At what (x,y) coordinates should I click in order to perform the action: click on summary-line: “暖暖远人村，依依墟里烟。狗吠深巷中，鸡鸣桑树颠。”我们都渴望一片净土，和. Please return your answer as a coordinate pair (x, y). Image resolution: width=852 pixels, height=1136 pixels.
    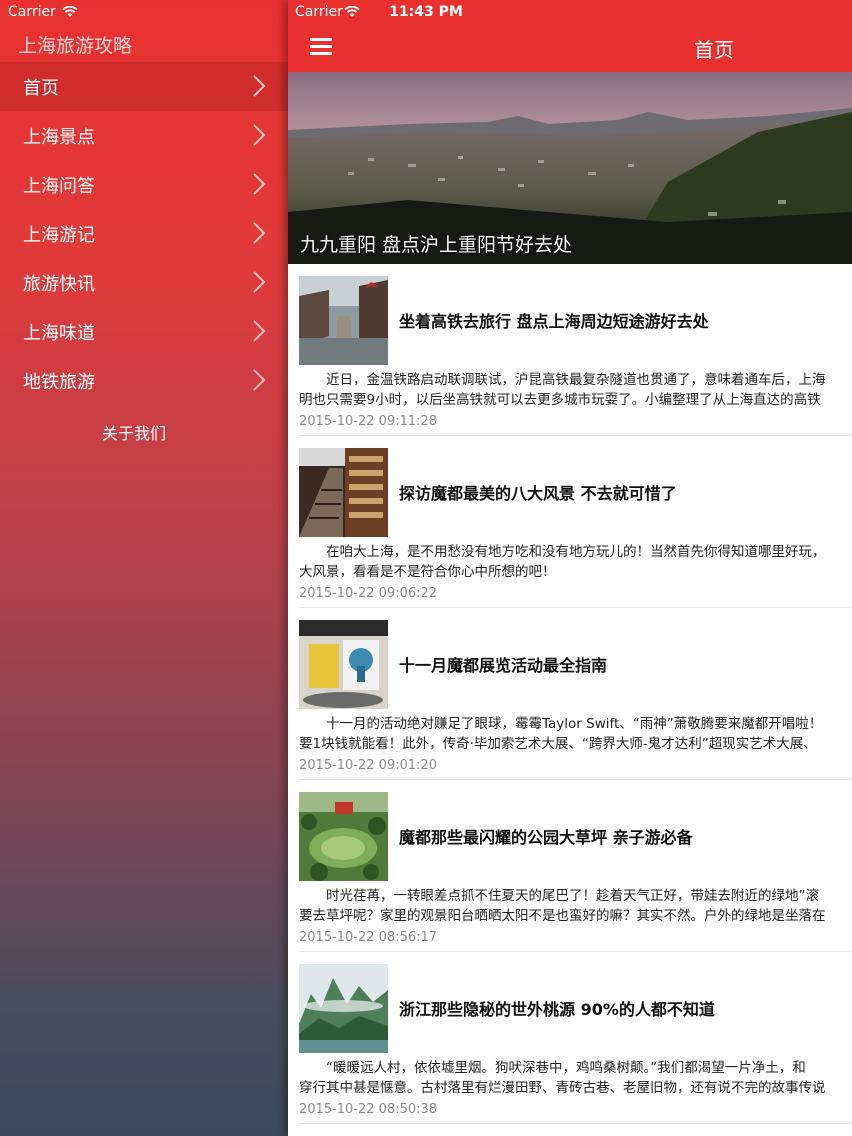
    Looking at the image, I should click on (552, 1068).